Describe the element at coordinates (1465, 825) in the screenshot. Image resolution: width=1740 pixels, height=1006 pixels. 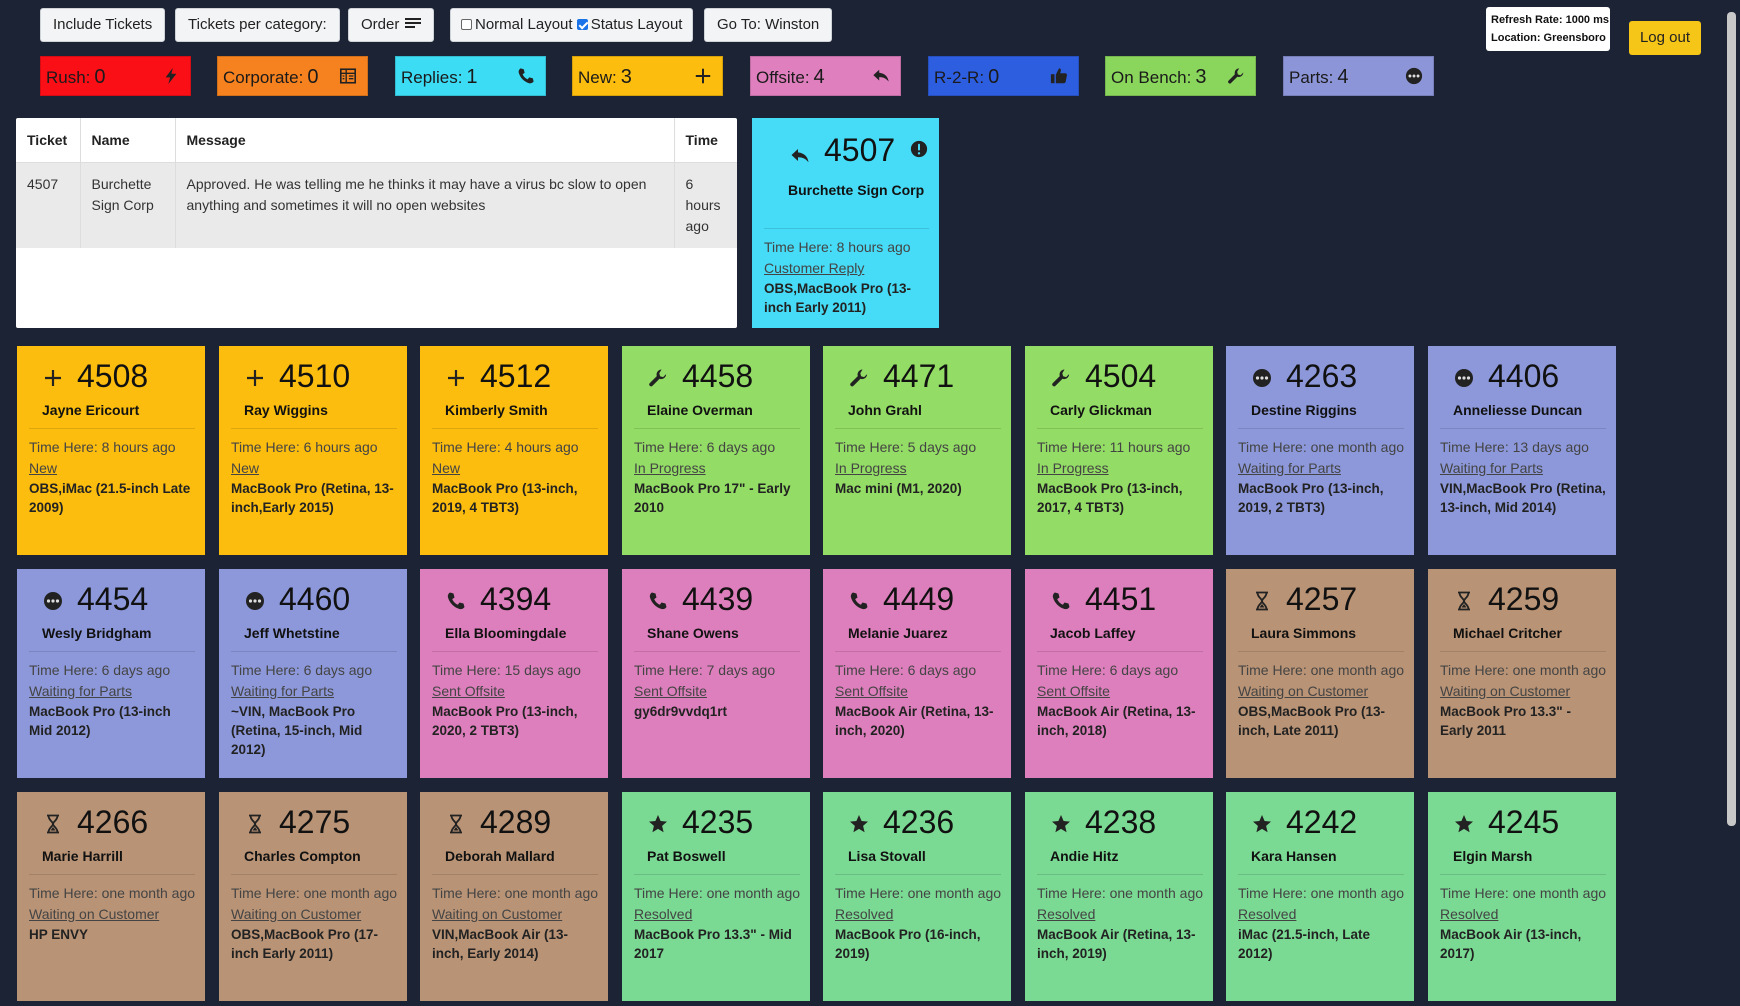
I see `star-icon` at that location.